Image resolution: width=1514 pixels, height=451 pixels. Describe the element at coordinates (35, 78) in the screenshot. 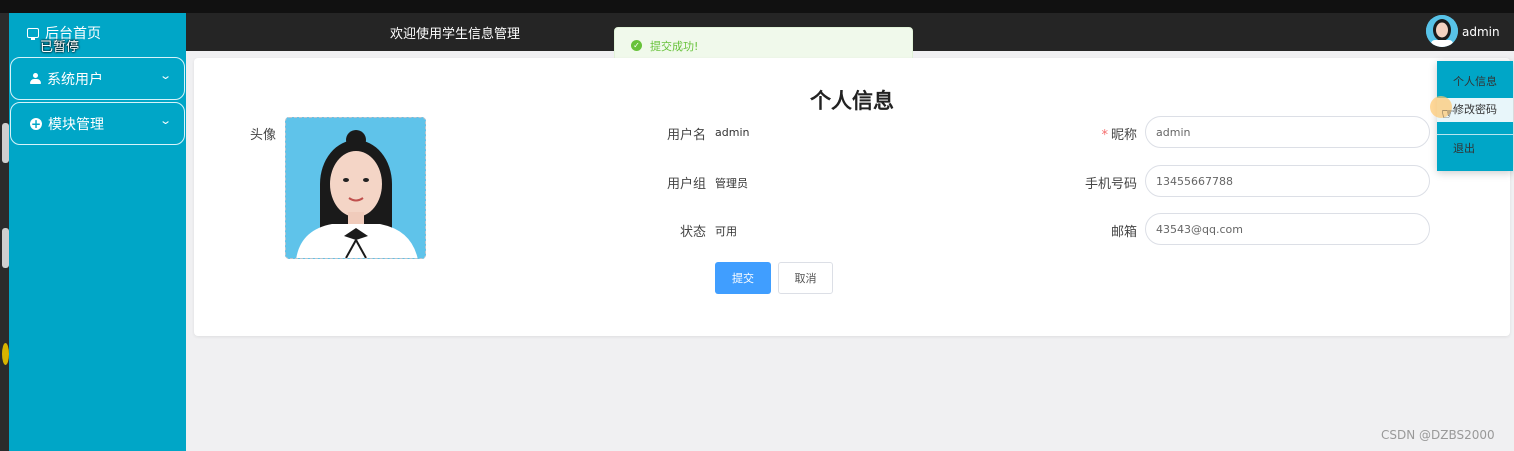

I see `user-icon` at that location.